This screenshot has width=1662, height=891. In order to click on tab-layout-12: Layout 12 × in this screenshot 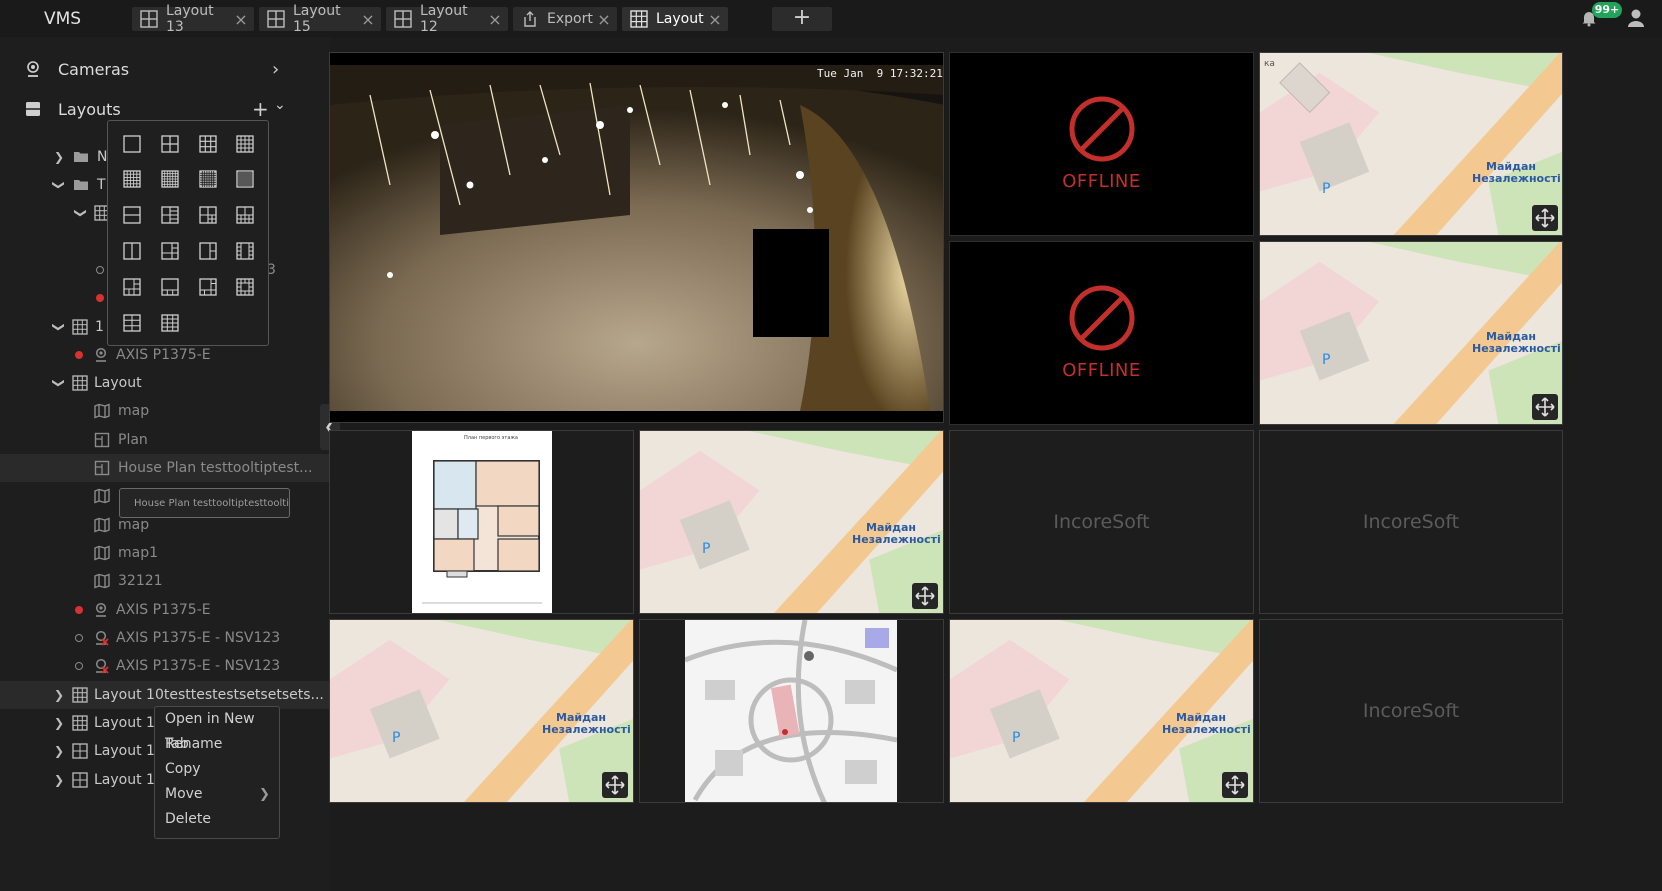, I will do `click(447, 19)`.